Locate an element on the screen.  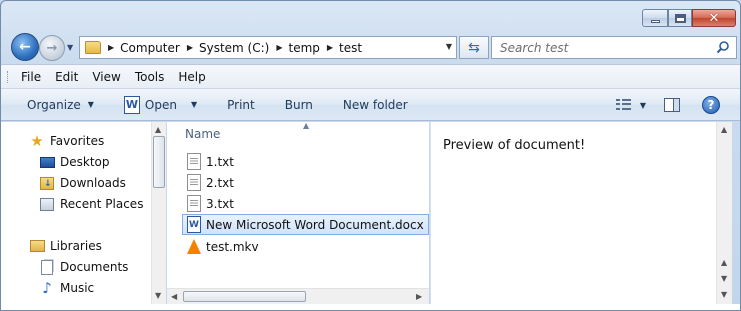
breadcrumb-test: test is located at coordinates (350, 48).